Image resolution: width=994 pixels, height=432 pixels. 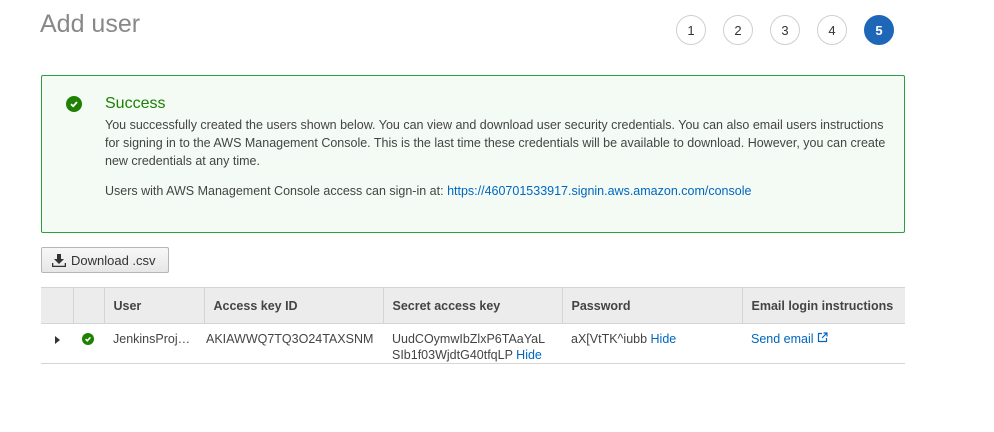 I want to click on header-status, so click(x=89, y=305).